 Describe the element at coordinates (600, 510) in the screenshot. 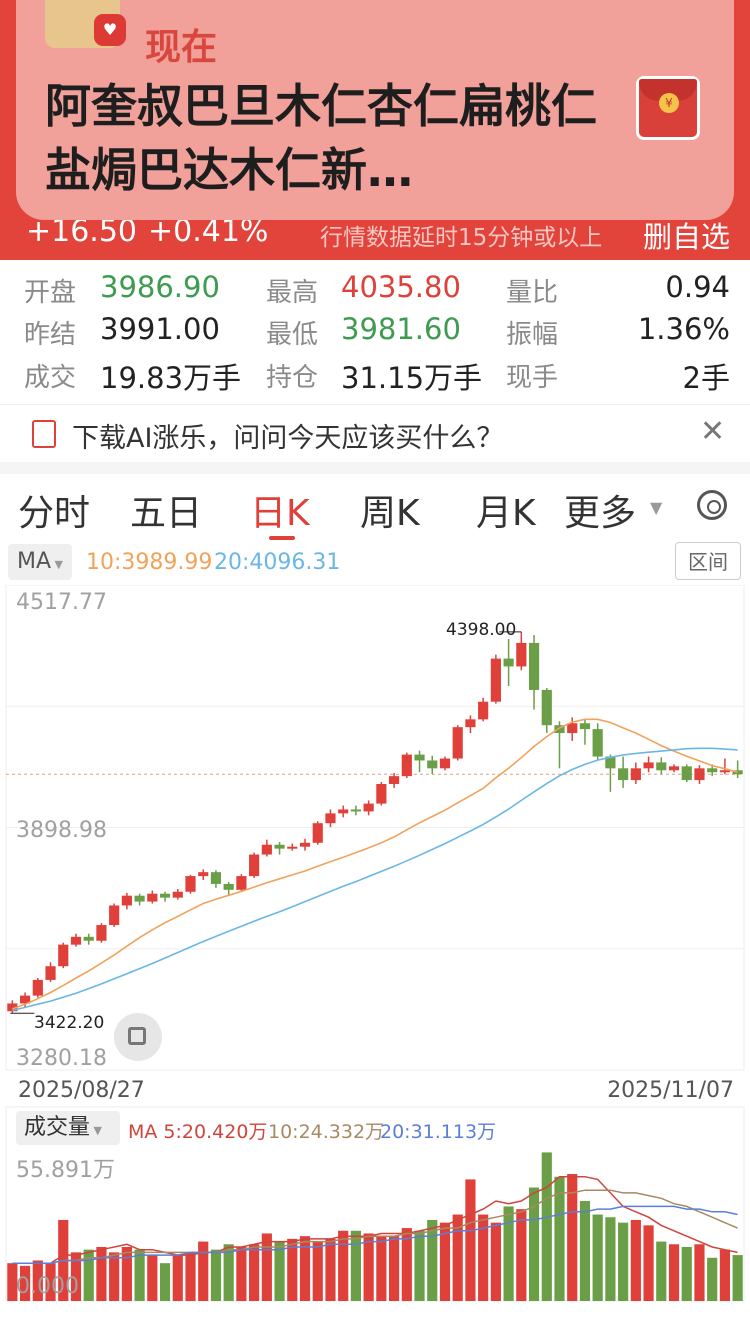

I see `tab-more: 更多` at that location.